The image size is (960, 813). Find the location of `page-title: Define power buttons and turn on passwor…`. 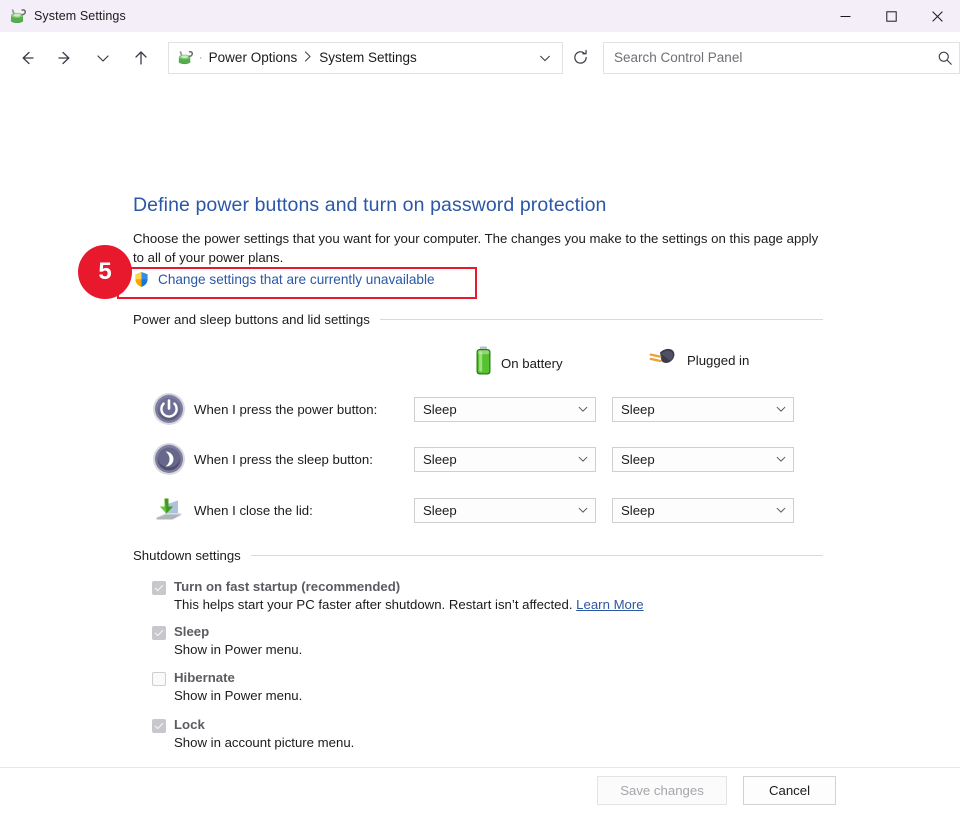

page-title: Define power buttons and turn on passwor… is located at coordinates (370, 205).